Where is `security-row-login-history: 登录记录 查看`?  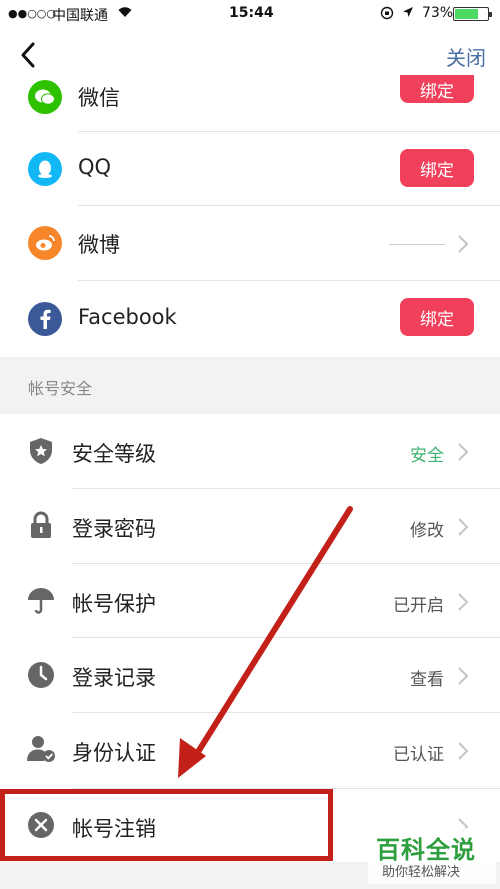
security-row-login-history: 登录记录 查看 is located at coordinates (250, 675).